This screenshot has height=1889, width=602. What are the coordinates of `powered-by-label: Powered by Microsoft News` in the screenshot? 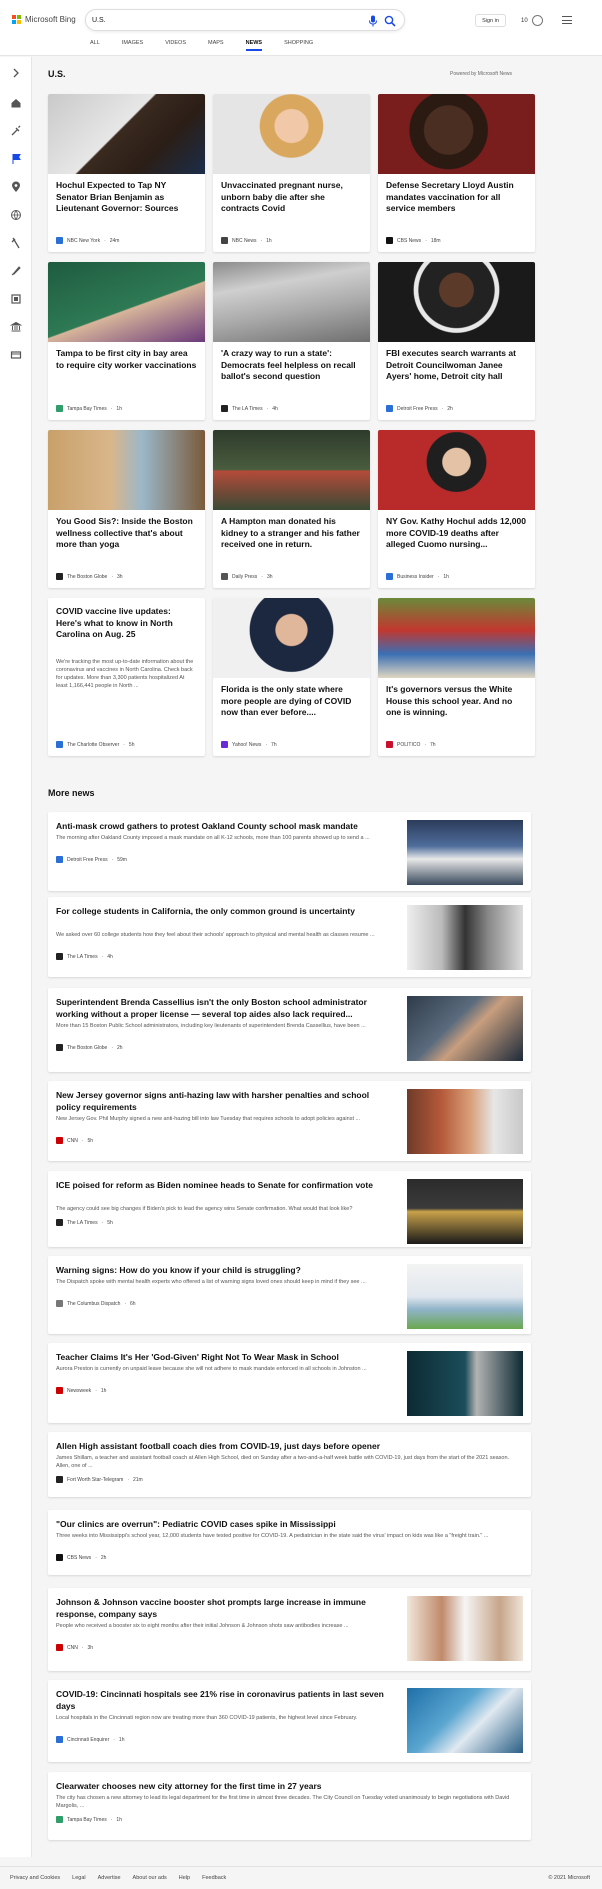 It's located at (481, 74).